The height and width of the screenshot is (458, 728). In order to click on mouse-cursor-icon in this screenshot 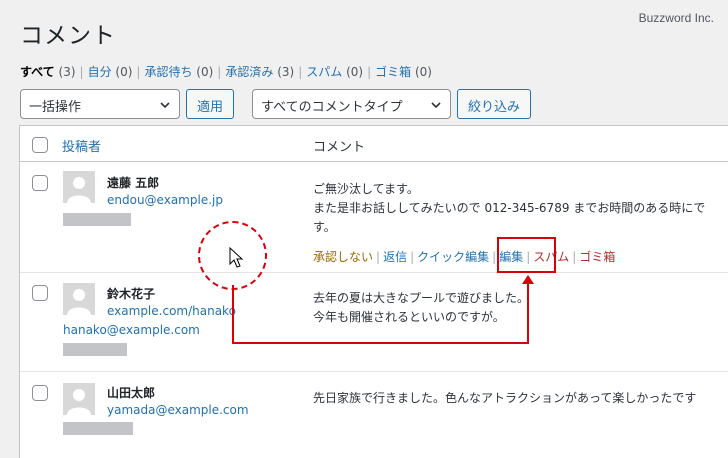, I will do `click(236, 257)`.